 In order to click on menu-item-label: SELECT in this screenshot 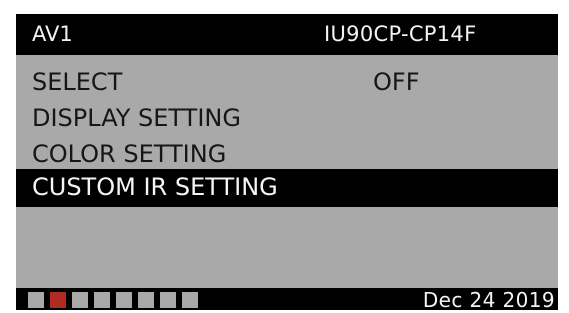, I will do `click(77, 82)`.